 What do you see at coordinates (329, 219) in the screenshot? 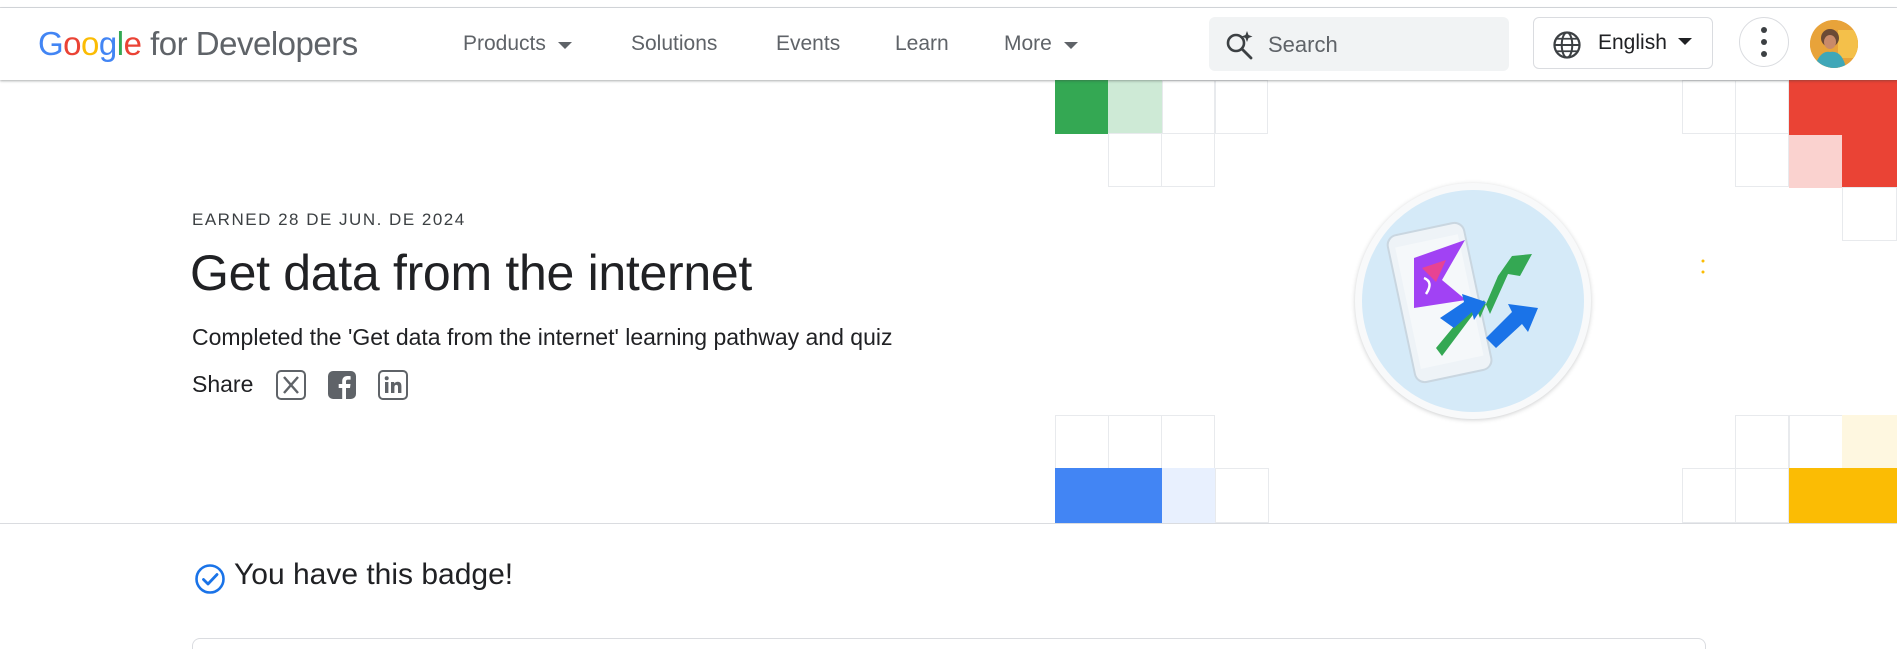
I see `earned-date: EARNED 28 DE JUN. DE 2024` at bounding box center [329, 219].